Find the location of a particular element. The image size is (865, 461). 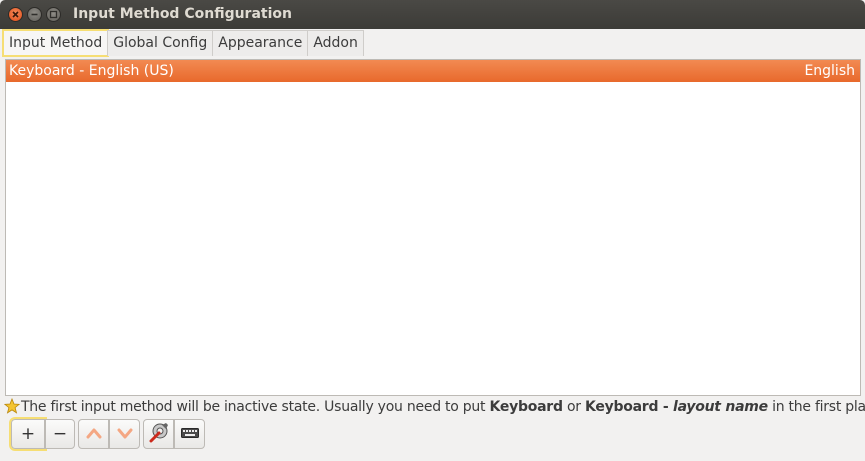

hint-keyword-keyboard-layout: Keyboard - is located at coordinates (629, 407).